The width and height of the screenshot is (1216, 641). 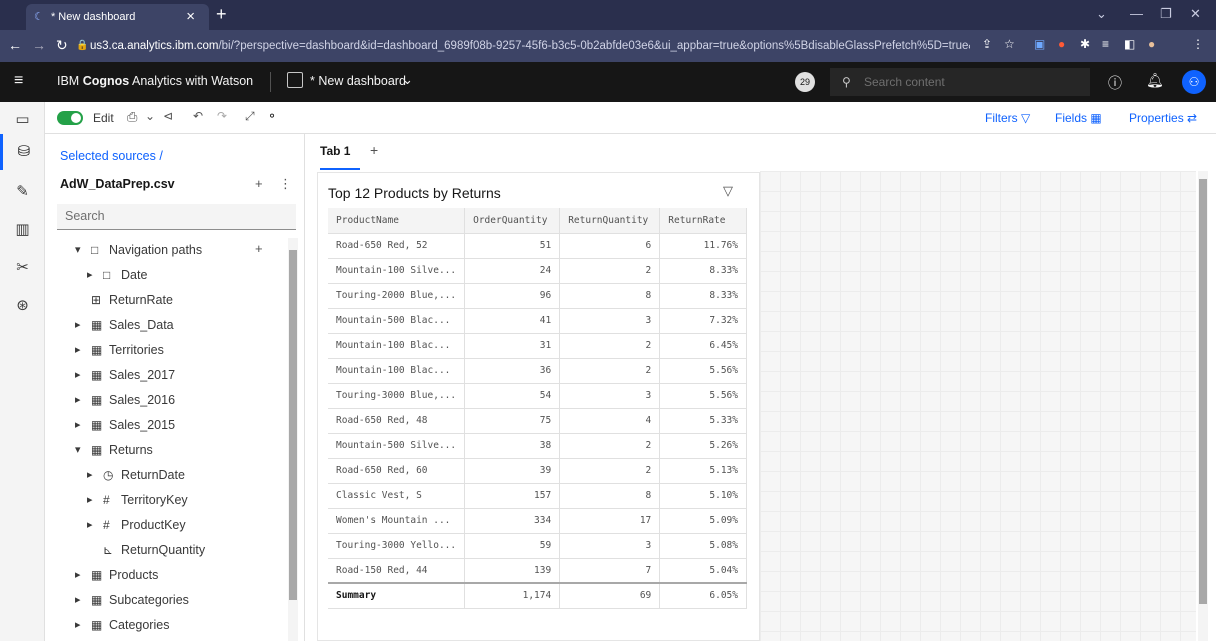 I want to click on breadcrumb: Selected sources /, so click(x=111, y=156).